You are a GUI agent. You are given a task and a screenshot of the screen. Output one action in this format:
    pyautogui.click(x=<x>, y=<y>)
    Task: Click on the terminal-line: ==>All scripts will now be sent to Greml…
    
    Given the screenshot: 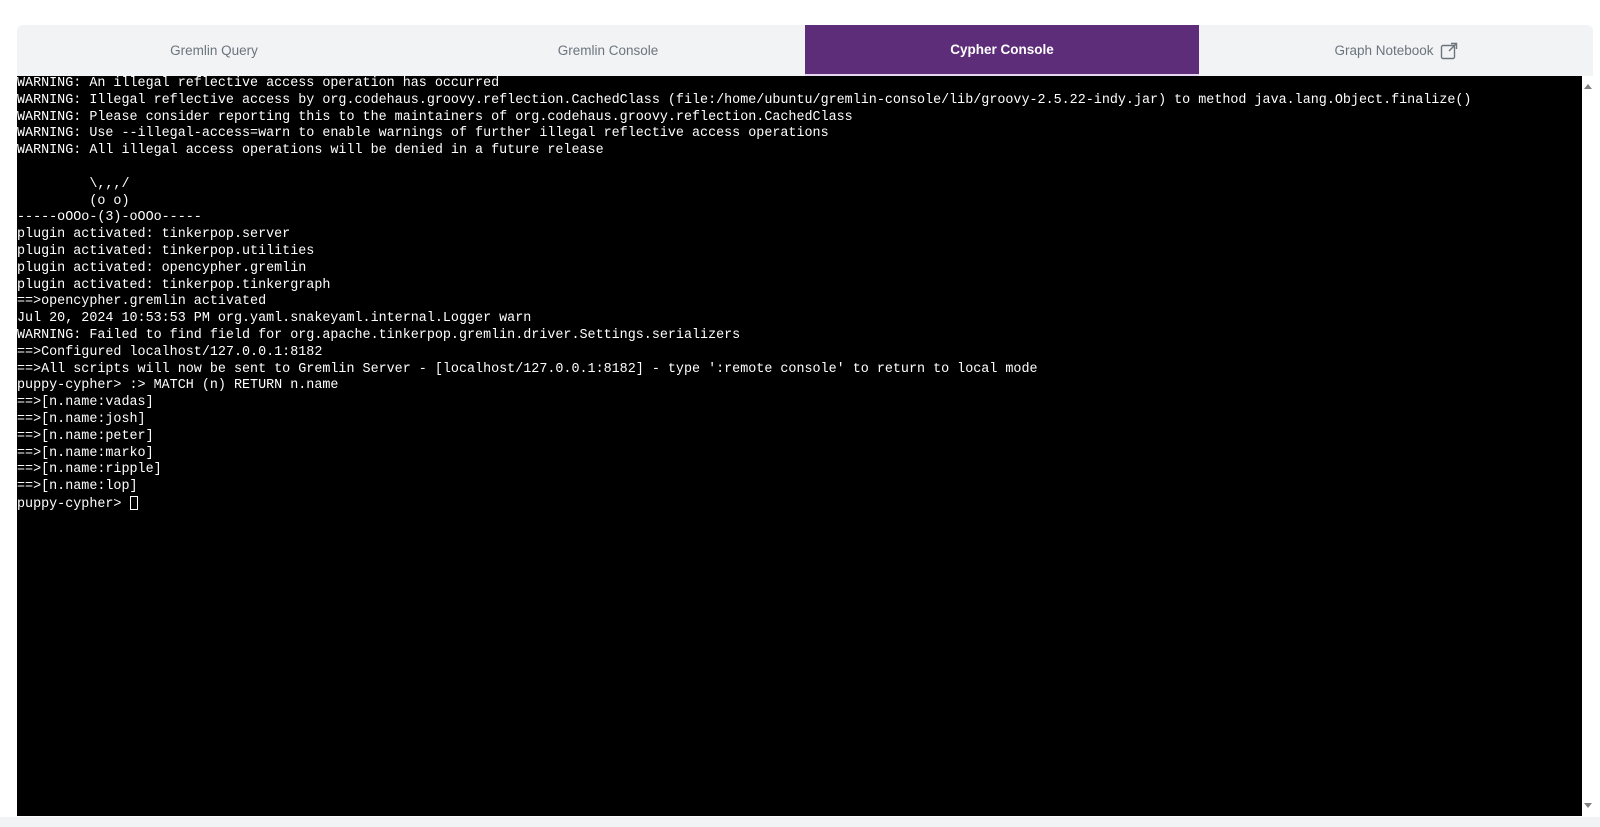 What is the action you would take?
    pyautogui.click(x=527, y=369)
    